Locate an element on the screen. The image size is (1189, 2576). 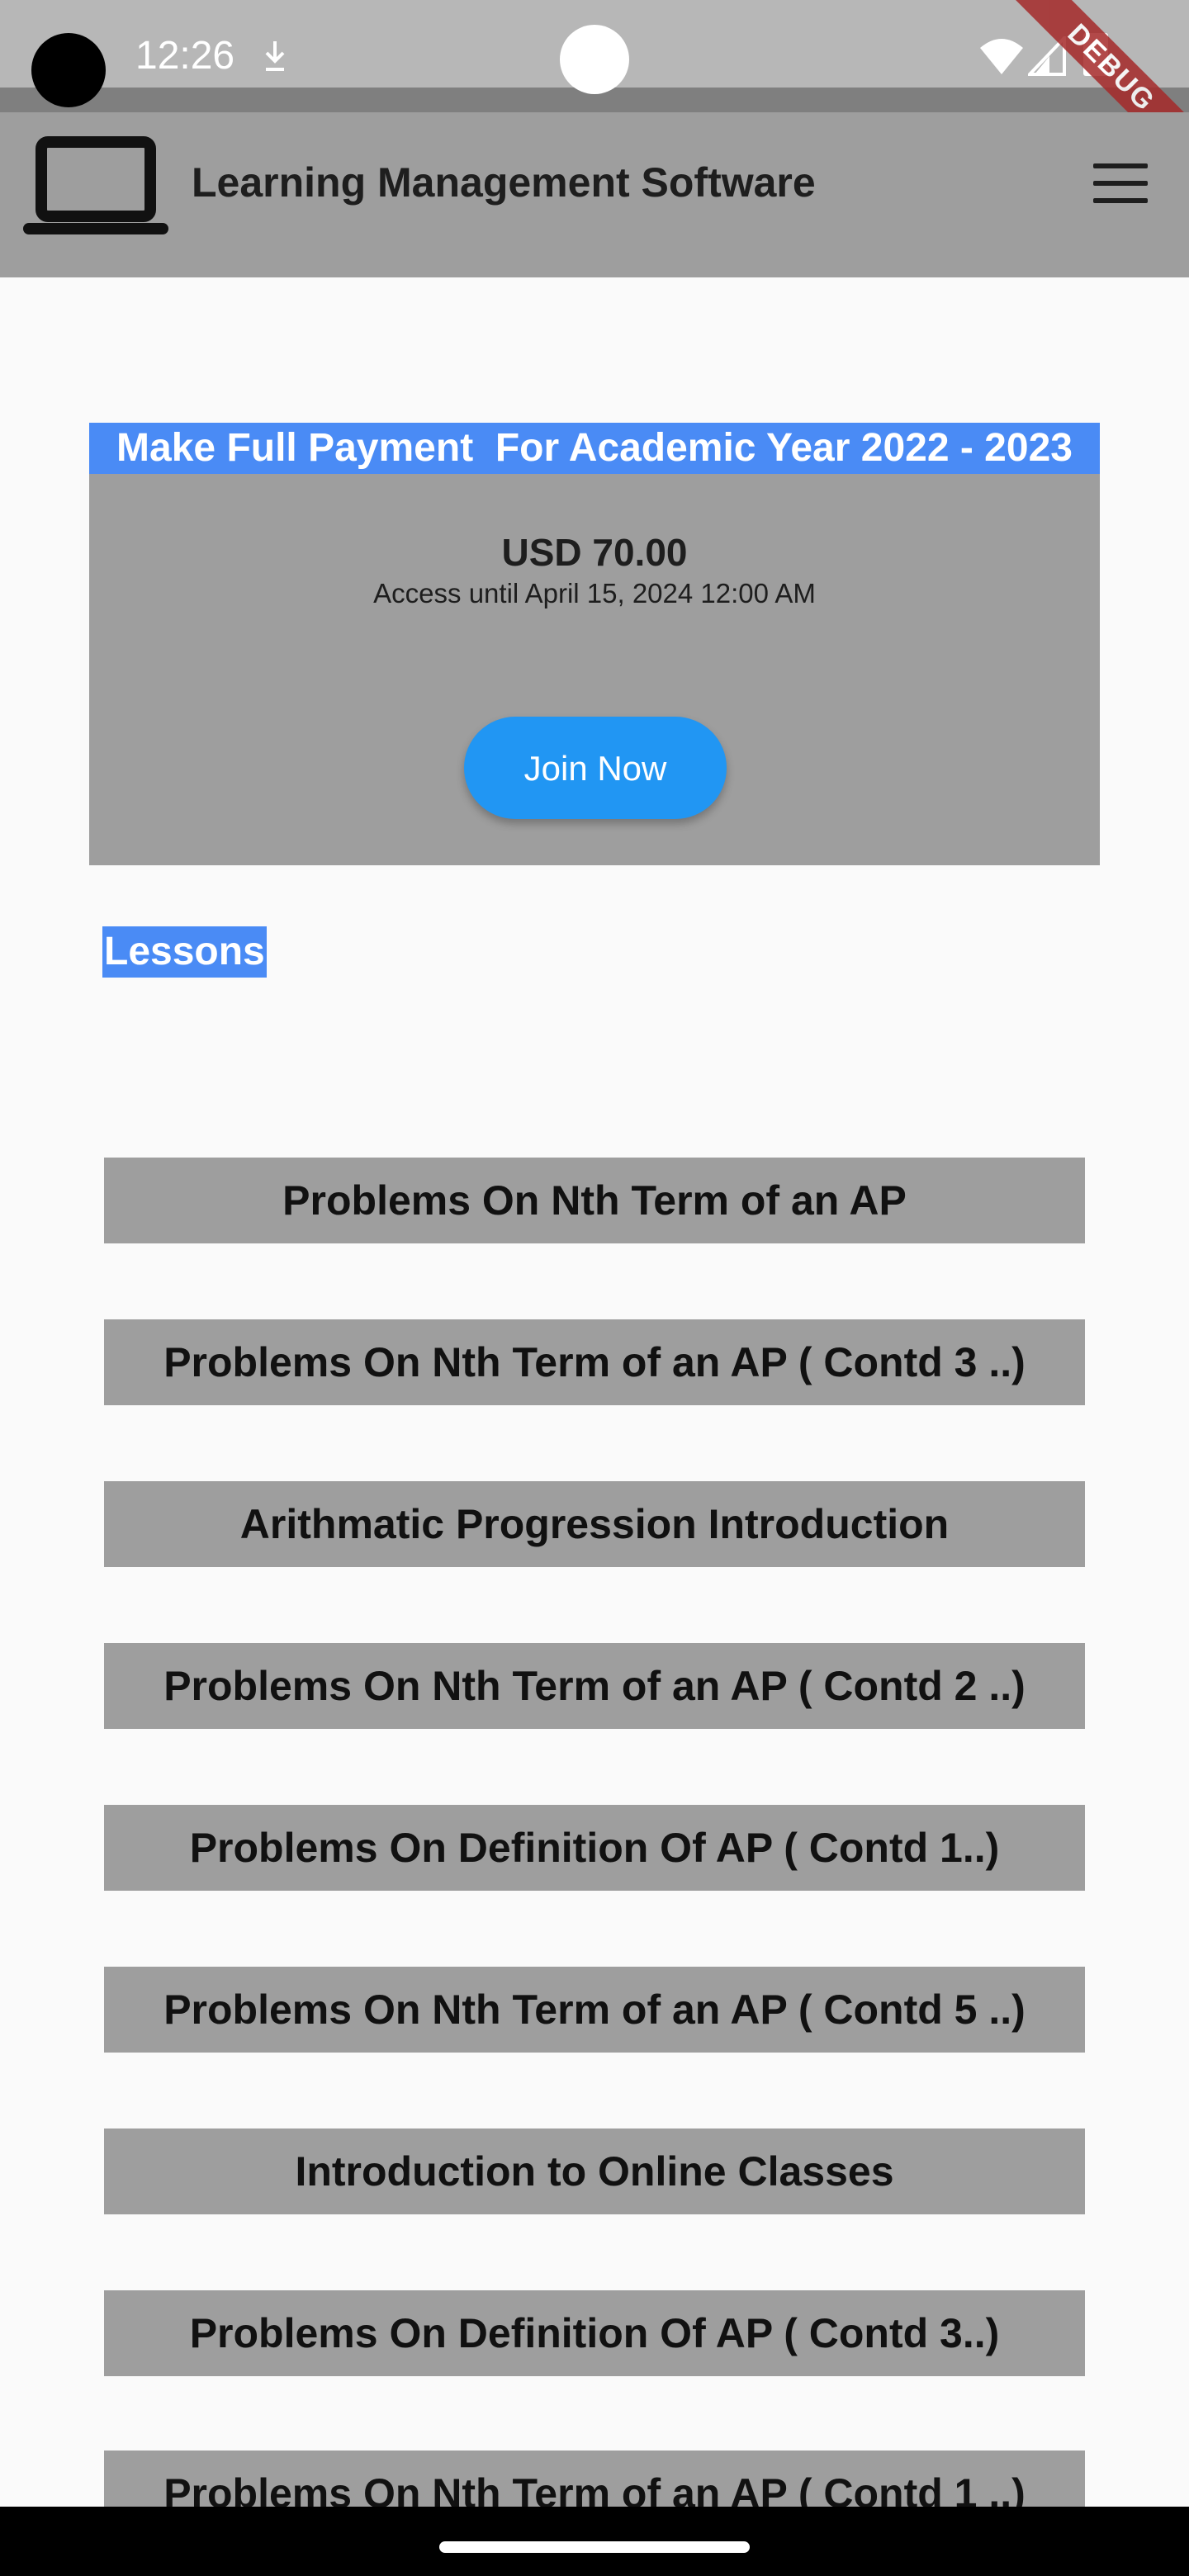
lesson-item: Arithmatic Progression Introduction is located at coordinates (594, 1524).